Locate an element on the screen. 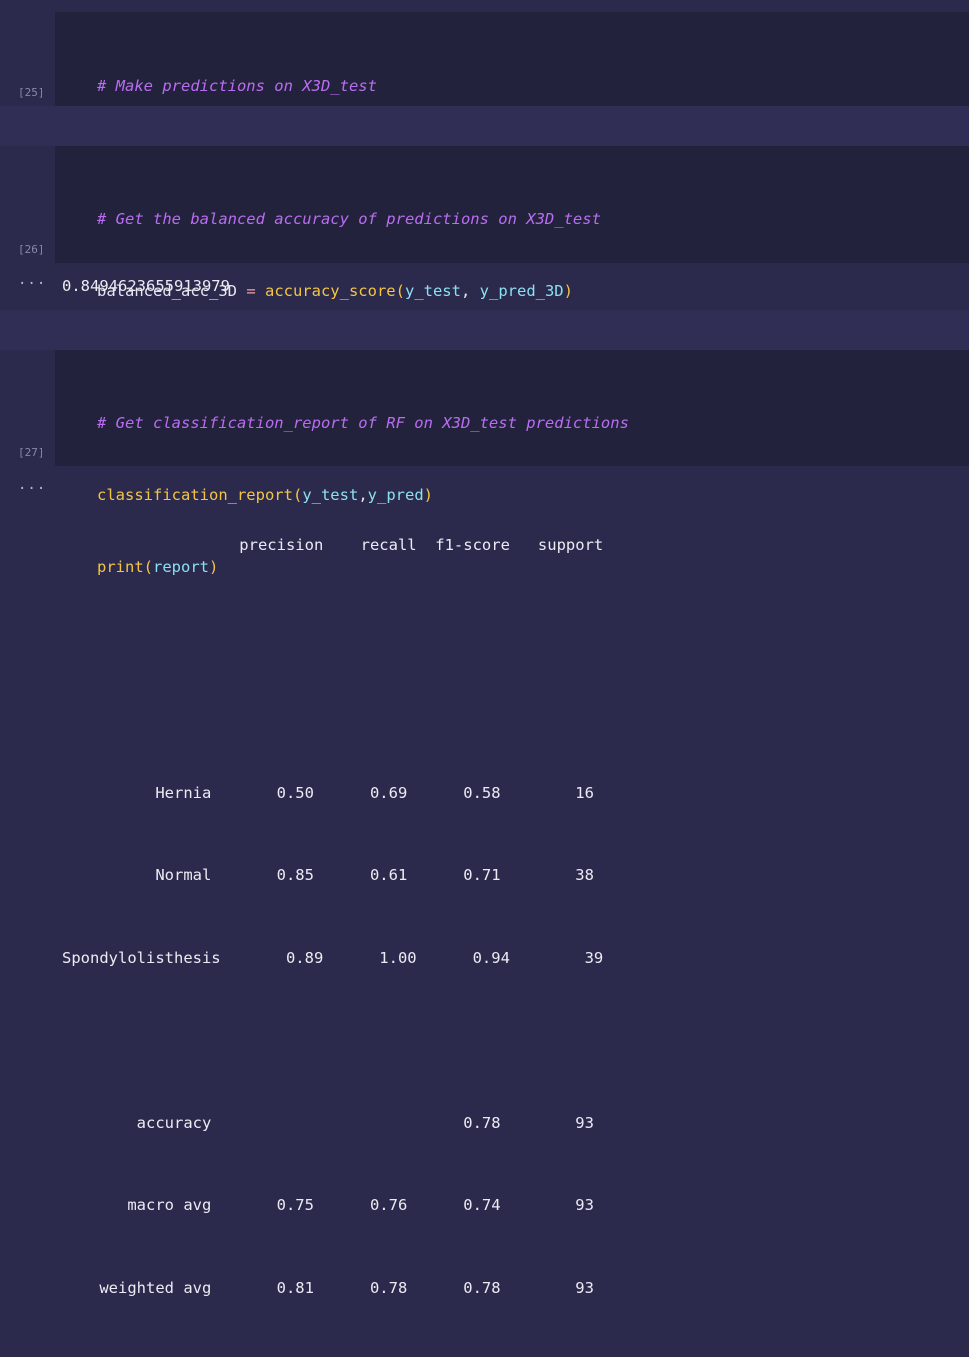 This screenshot has height=1357, width=969. code-token: y_test is located at coordinates (432, 291).